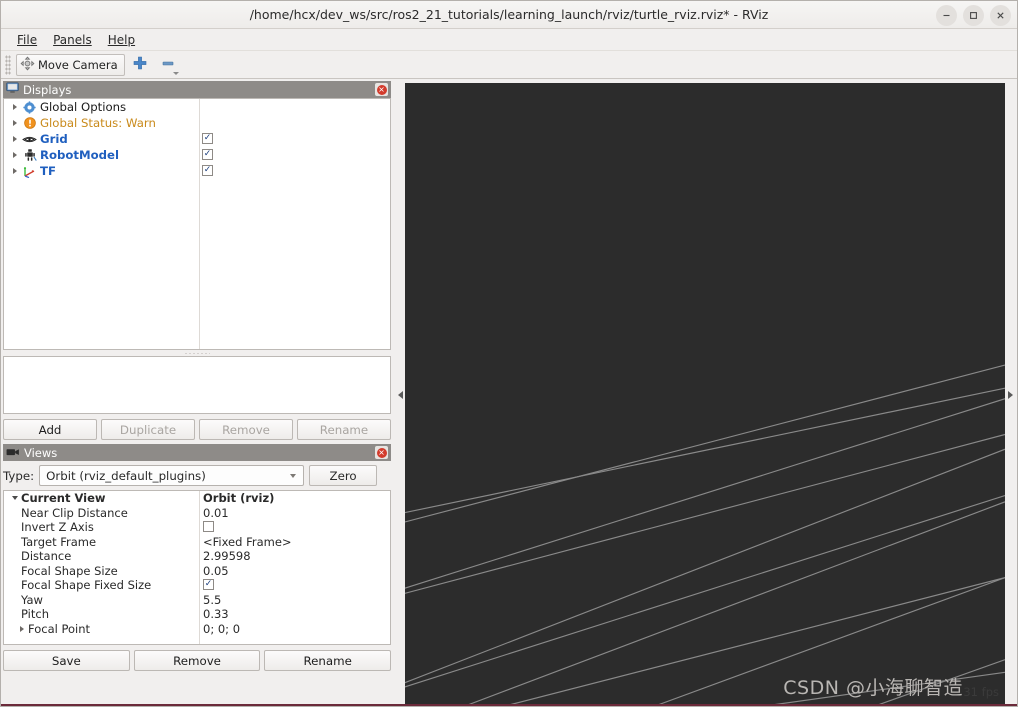  I want to click on display-label: Grid, so click(54, 139).